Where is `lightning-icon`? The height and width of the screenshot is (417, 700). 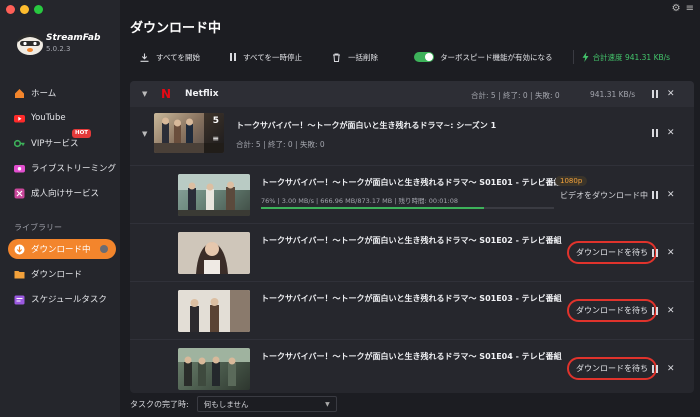
lightning-icon is located at coordinates (585, 57).